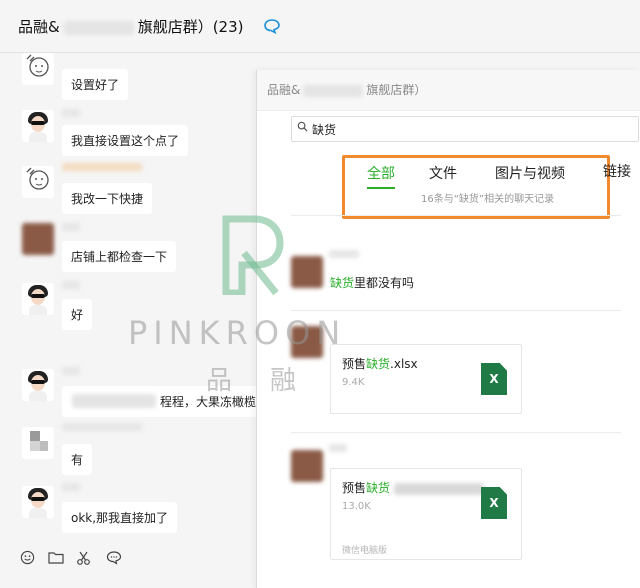 The height and width of the screenshot is (588, 640). I want to click on file-source-label: 微信电脑版, so click(365, 551).